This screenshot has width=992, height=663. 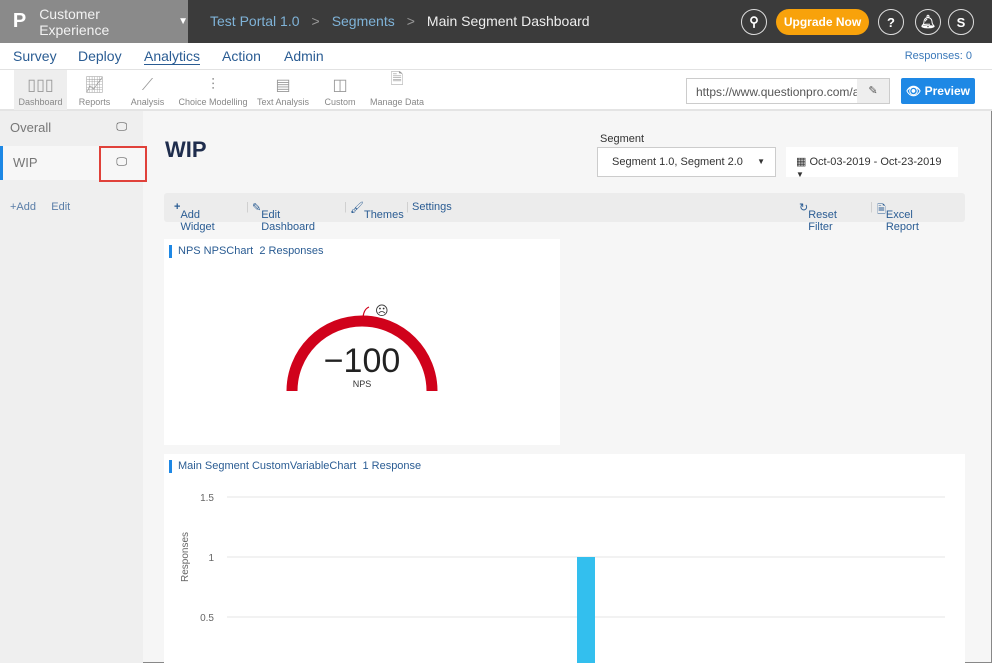 What do you see at coordinates (432, 207) in the screenshot?
I see `settings-button: Settings` at bounding box center [432, 207].